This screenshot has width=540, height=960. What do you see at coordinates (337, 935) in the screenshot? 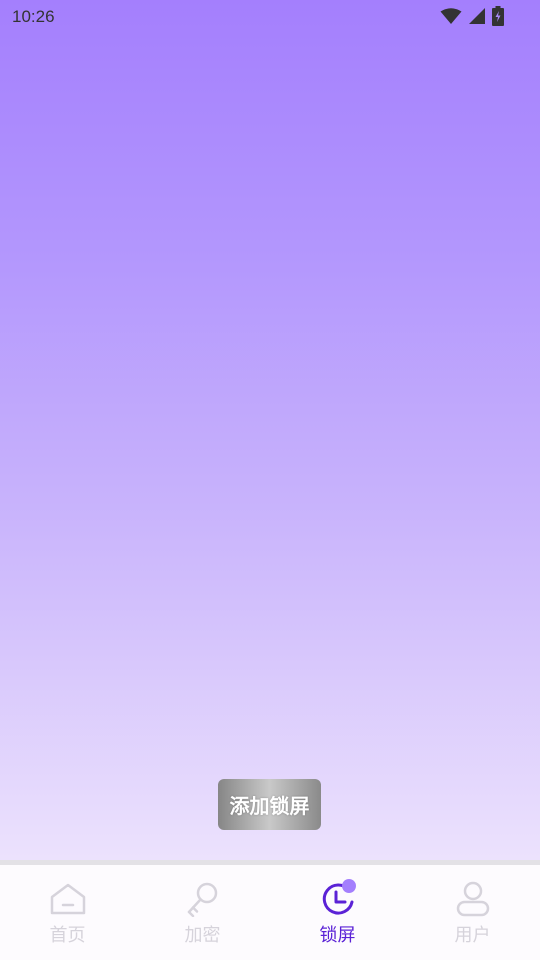
I see `tab-lock-screen-label: 锁屏` at bounding box center [337, 935].